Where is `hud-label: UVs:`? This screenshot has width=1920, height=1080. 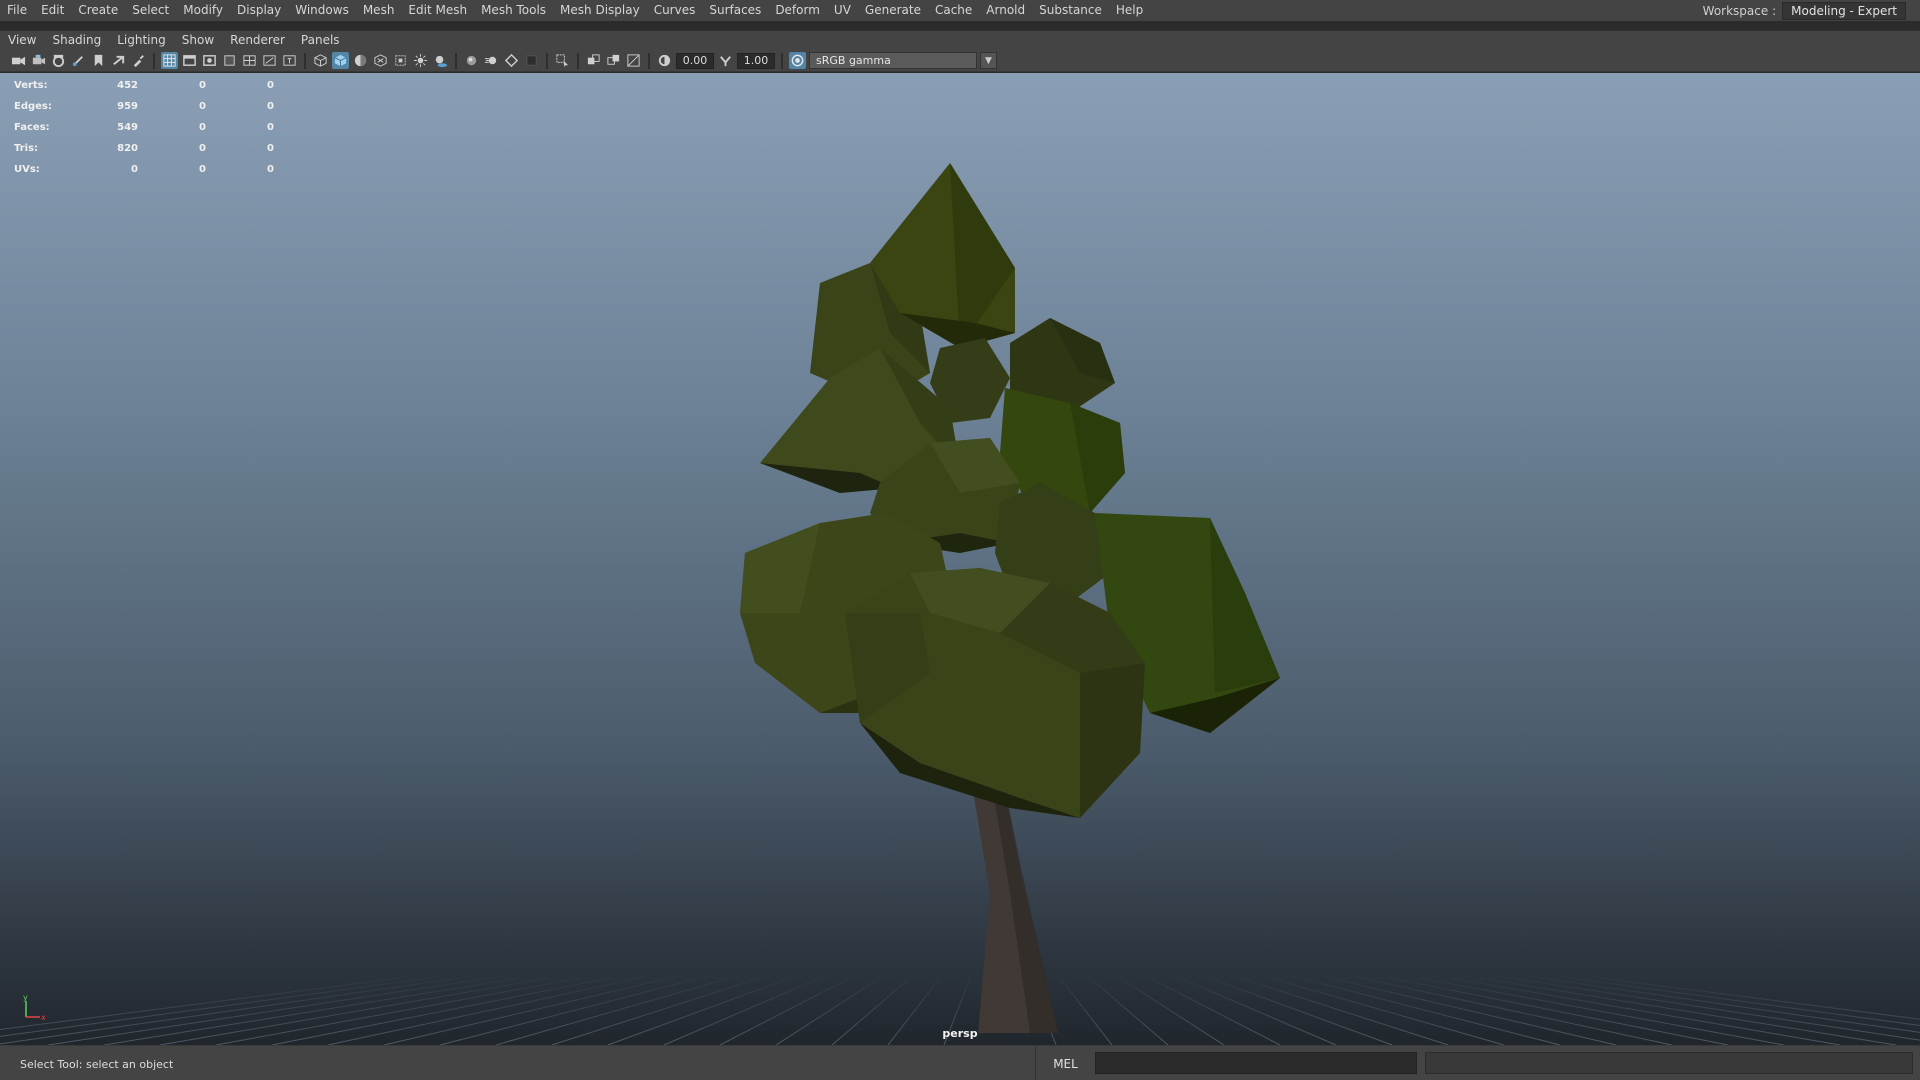 hud-label: UVs: is located at coordinates (27, 169).